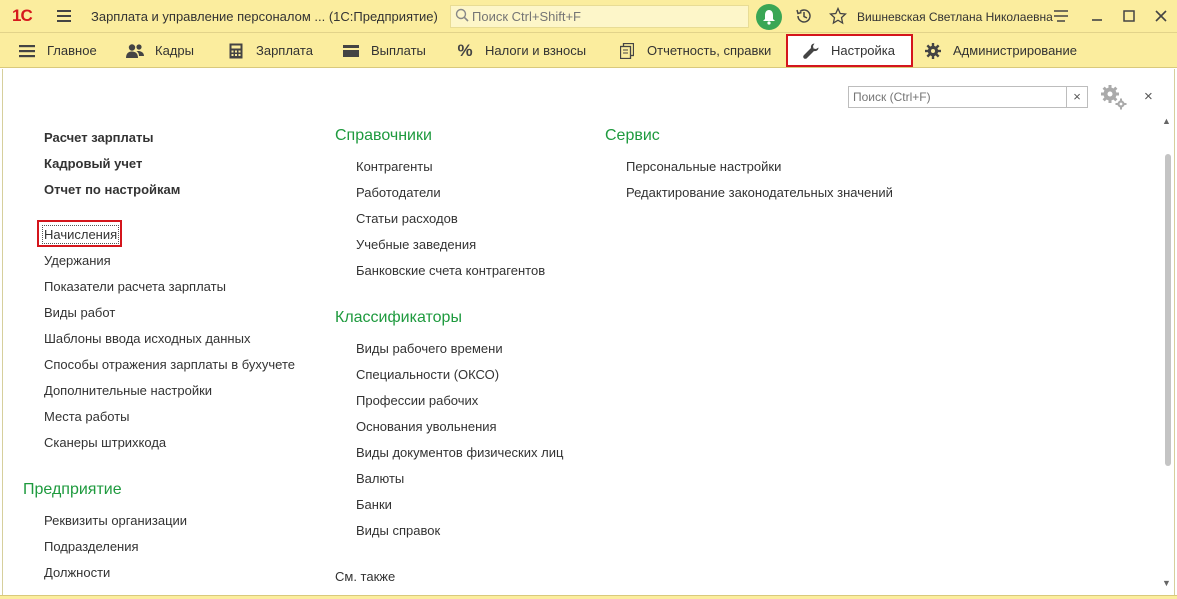 This screenshot has height=599, width=1177. Describe the element at coordinates (1166, 121) in the screenshot. I see `scroll-up-arrow-icon: ▲` at that location.